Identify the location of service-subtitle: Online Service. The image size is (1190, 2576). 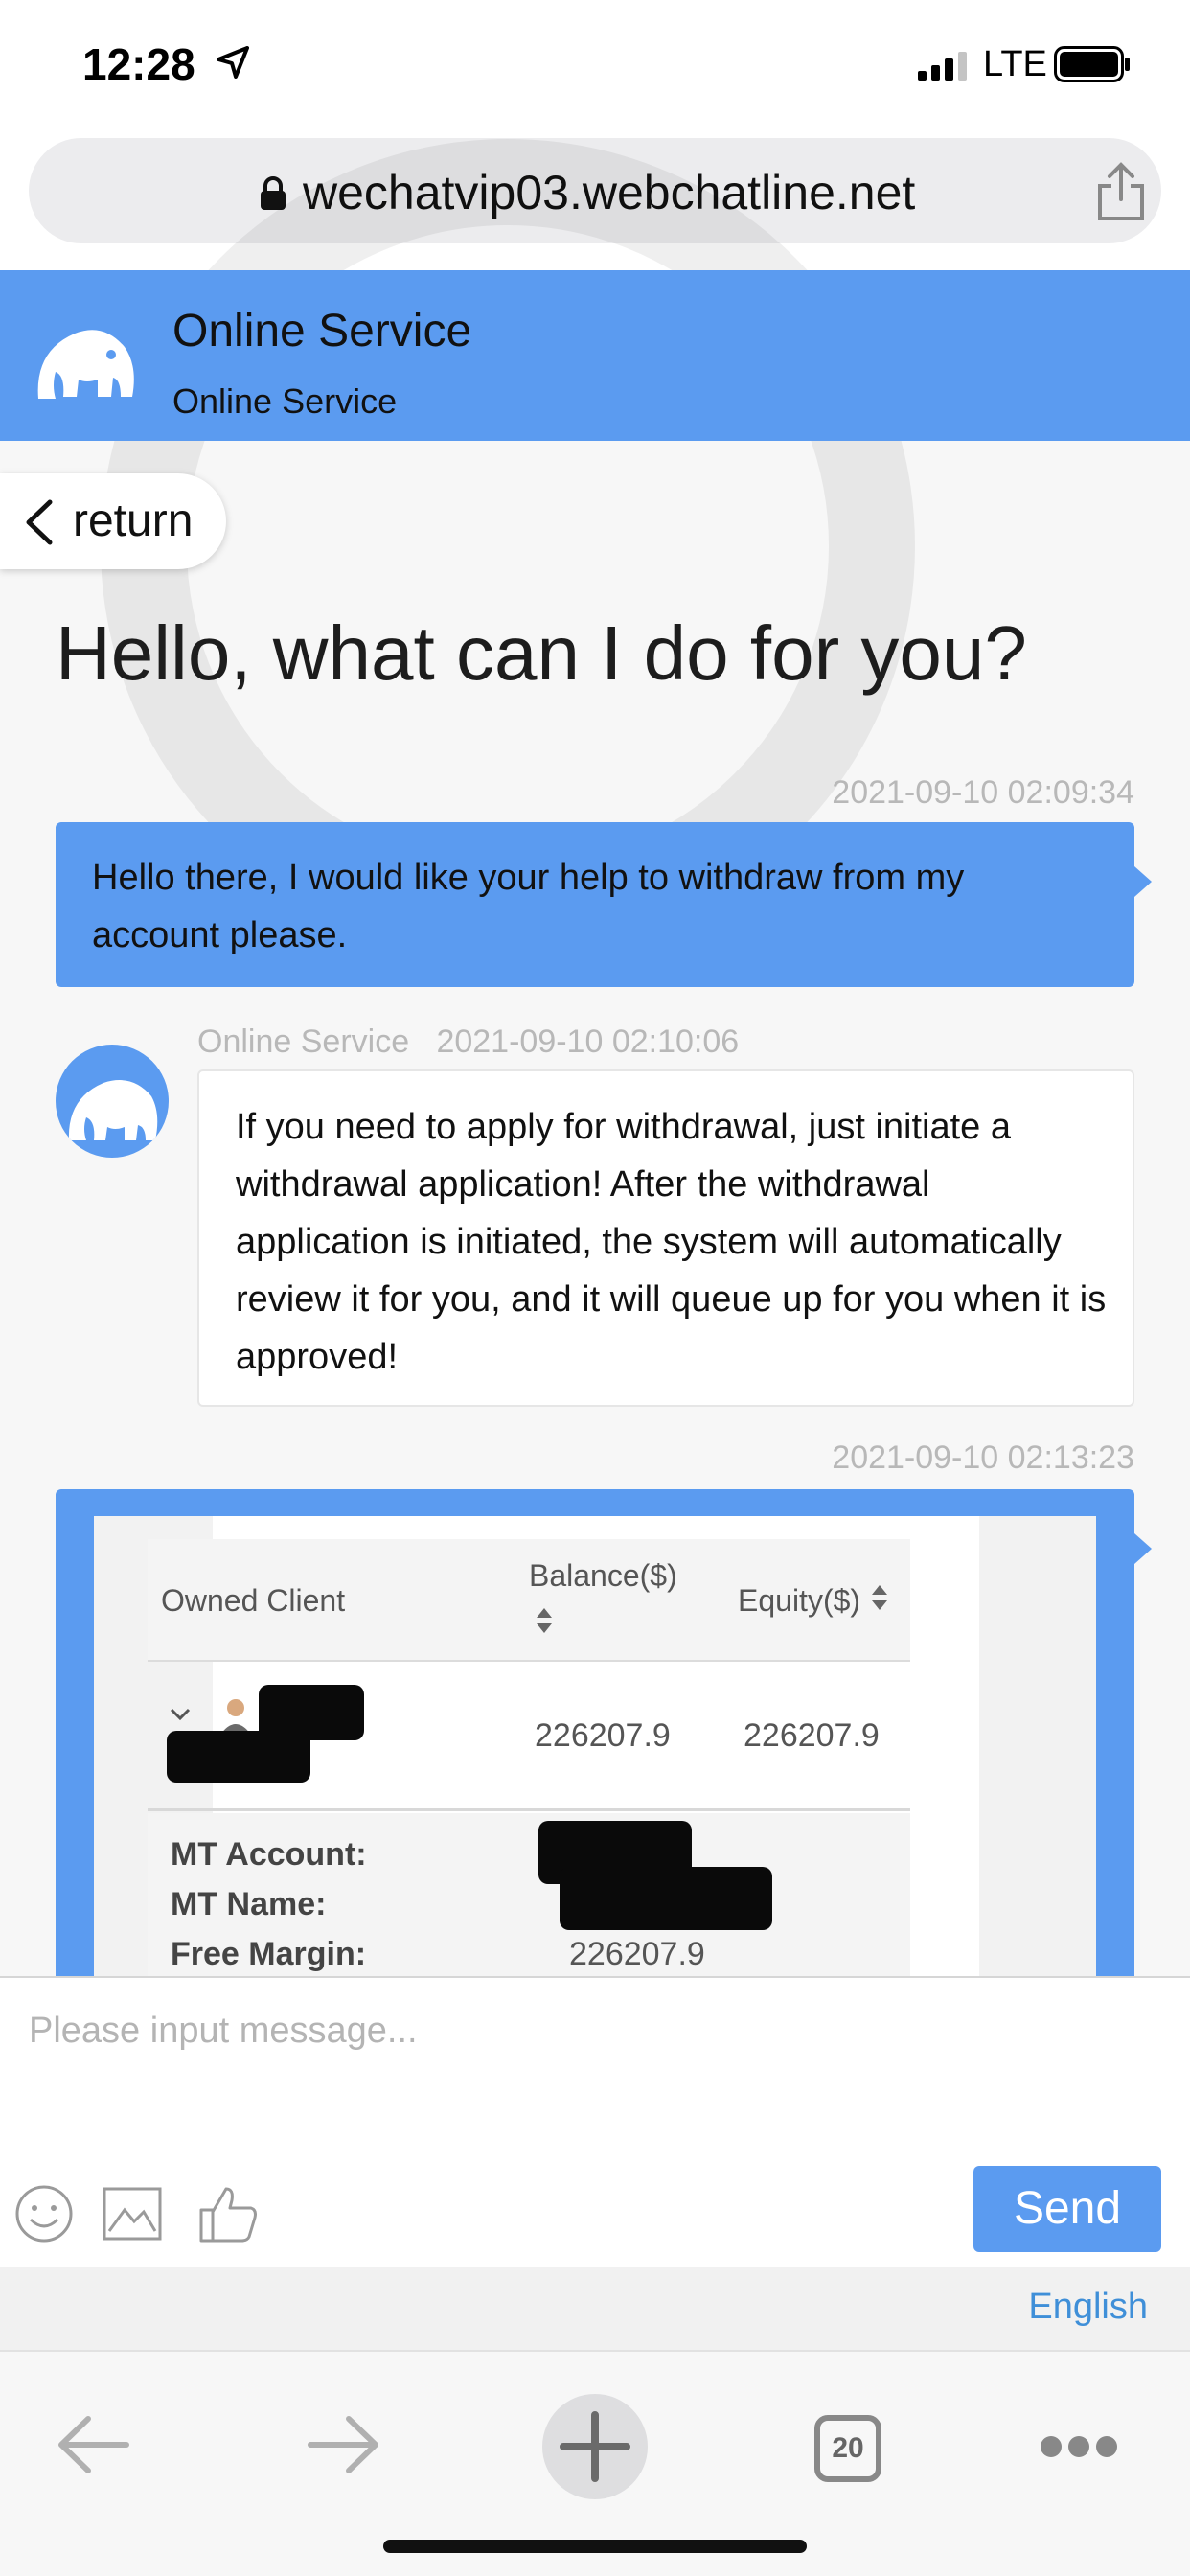
(285, 401).